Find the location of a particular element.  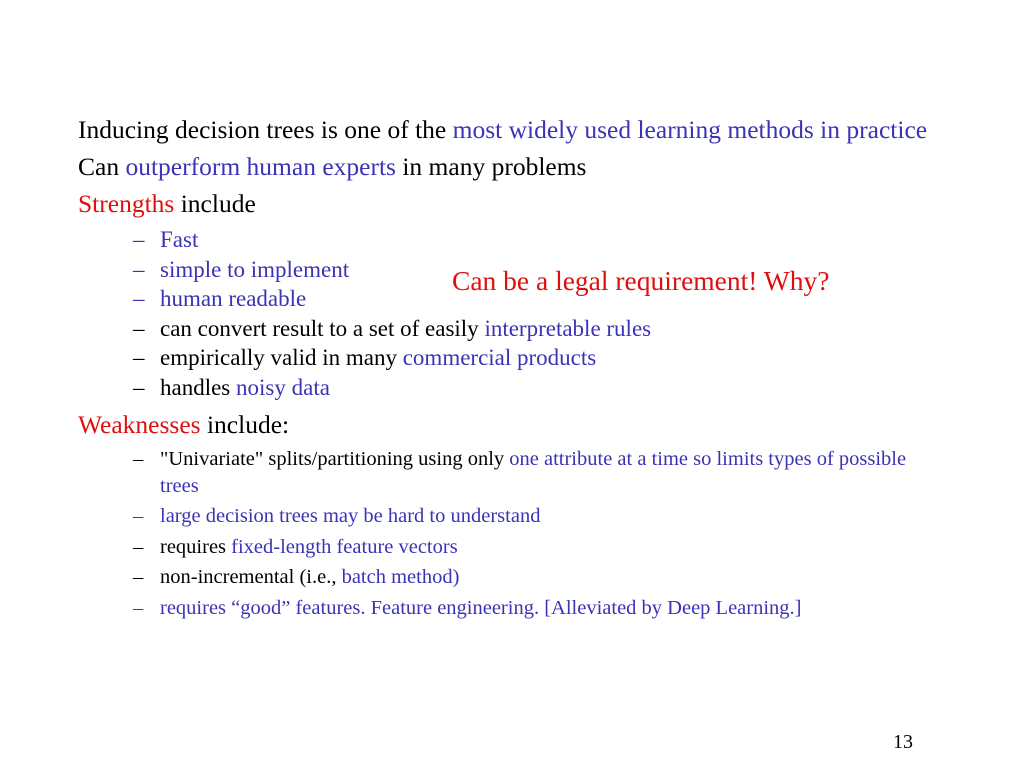

text-run: batch method) is located at coordinates (400, 577).